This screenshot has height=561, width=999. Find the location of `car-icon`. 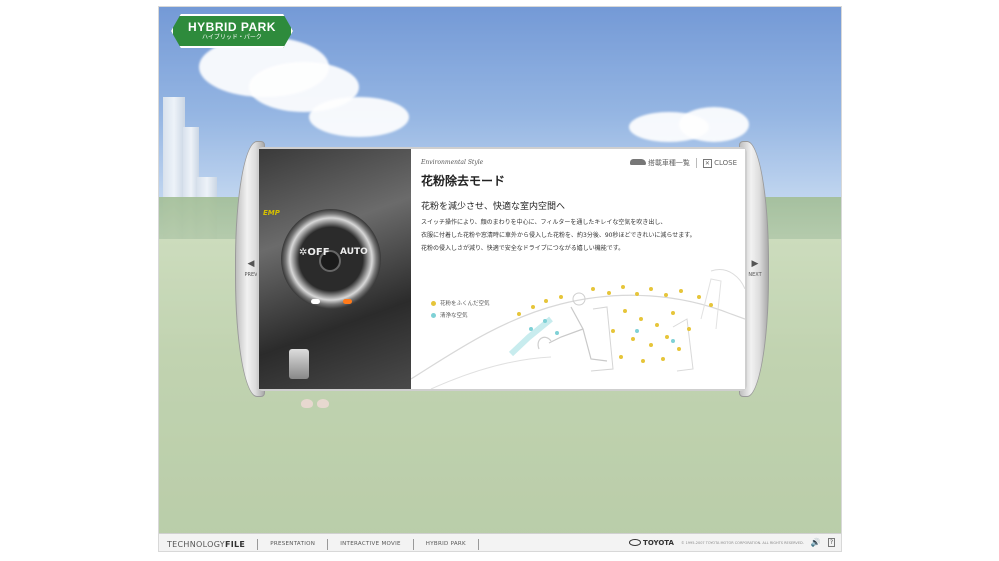

car-icon is located at coordinates (637, 162).